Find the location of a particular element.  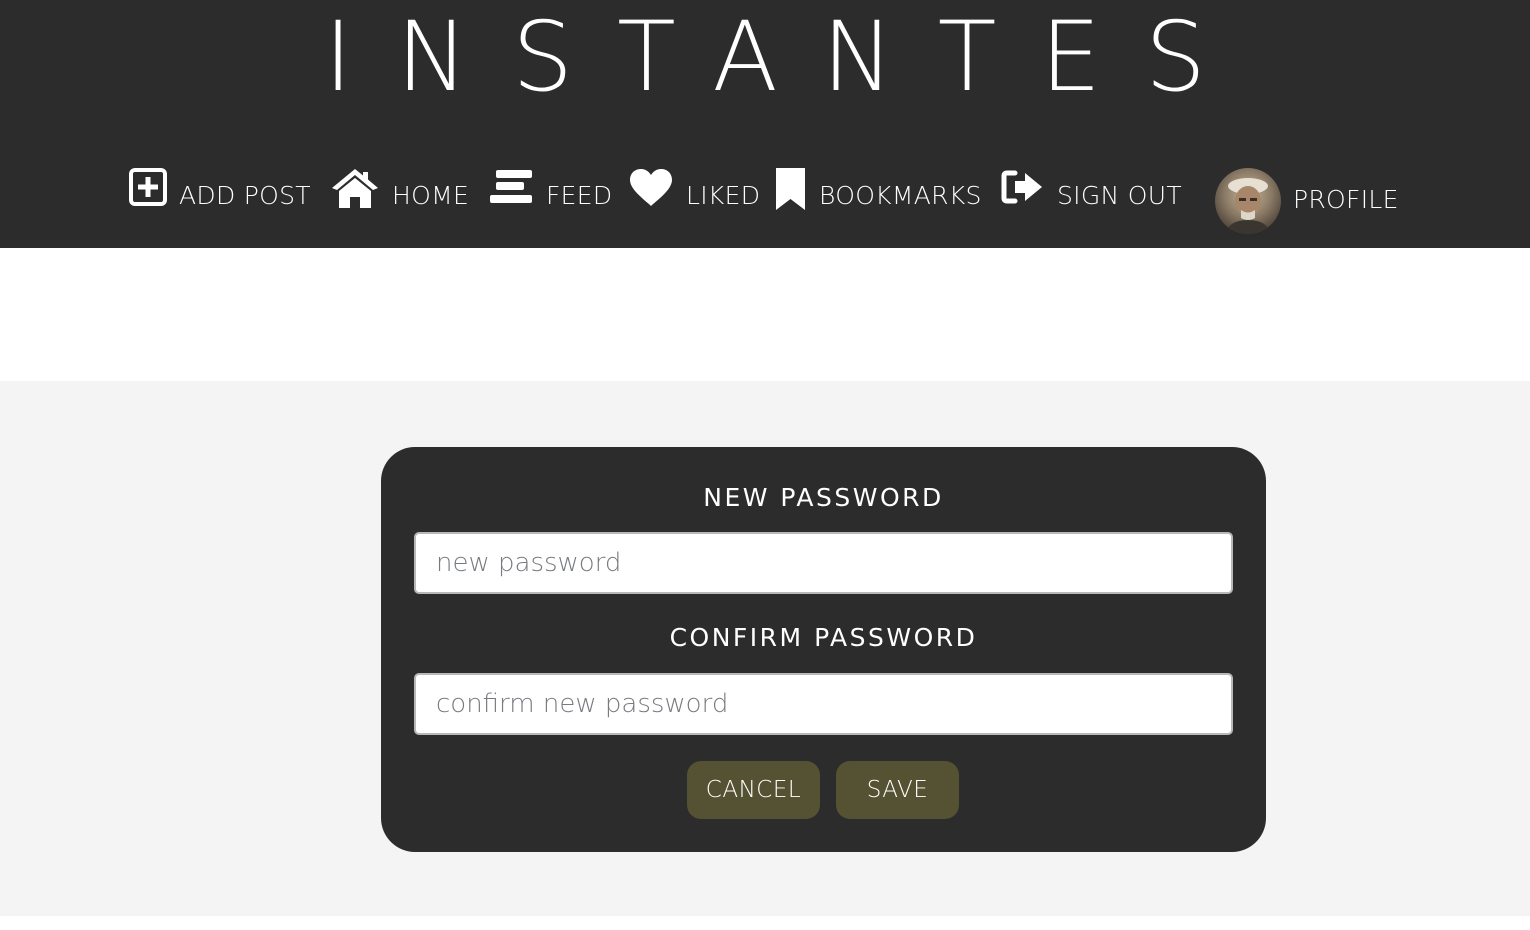

nav-add-post: ADD POST is located at coordinates (220, 190).